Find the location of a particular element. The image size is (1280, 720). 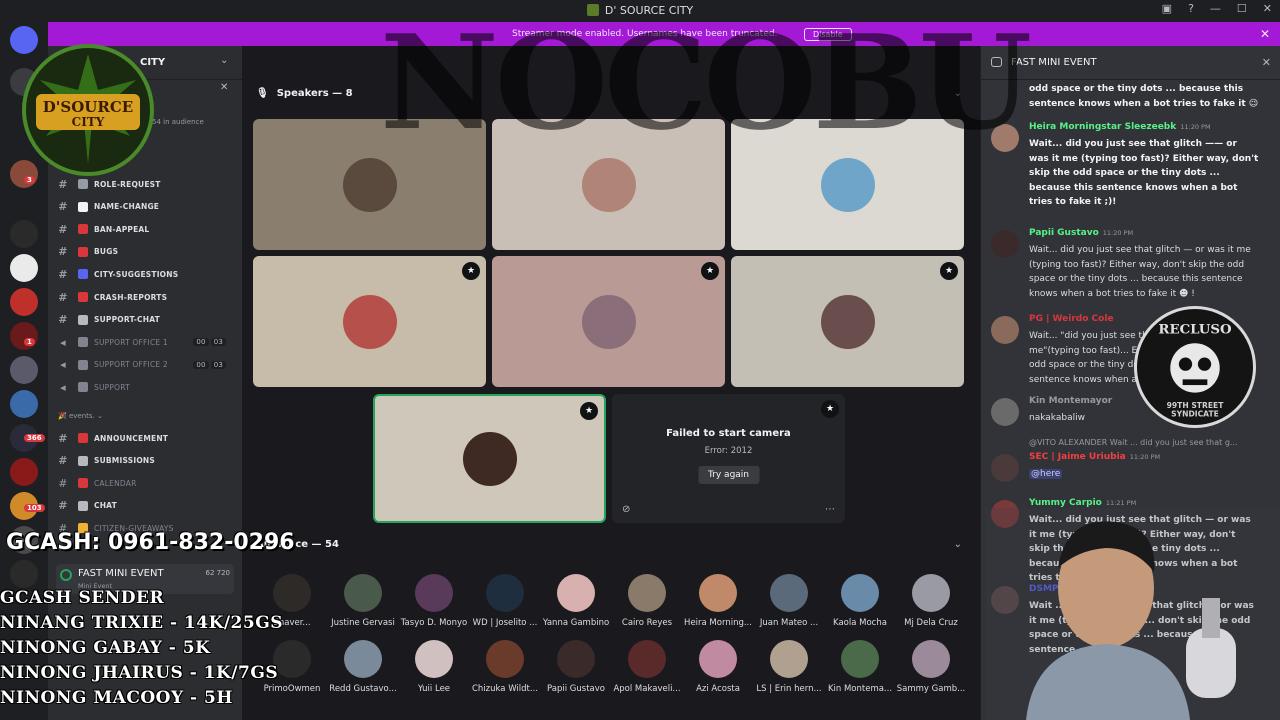

channel-item: # CRASH-REPORTS is located at coordinates (146, 297).